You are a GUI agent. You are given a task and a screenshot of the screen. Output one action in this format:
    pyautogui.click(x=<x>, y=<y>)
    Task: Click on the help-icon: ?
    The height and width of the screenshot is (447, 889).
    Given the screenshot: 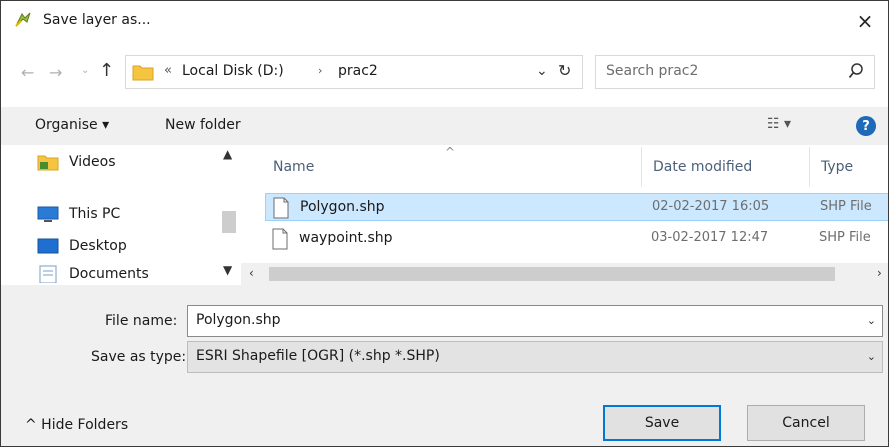 What is the action you would take?
    pyautogui.click(x=866, y=126)
    